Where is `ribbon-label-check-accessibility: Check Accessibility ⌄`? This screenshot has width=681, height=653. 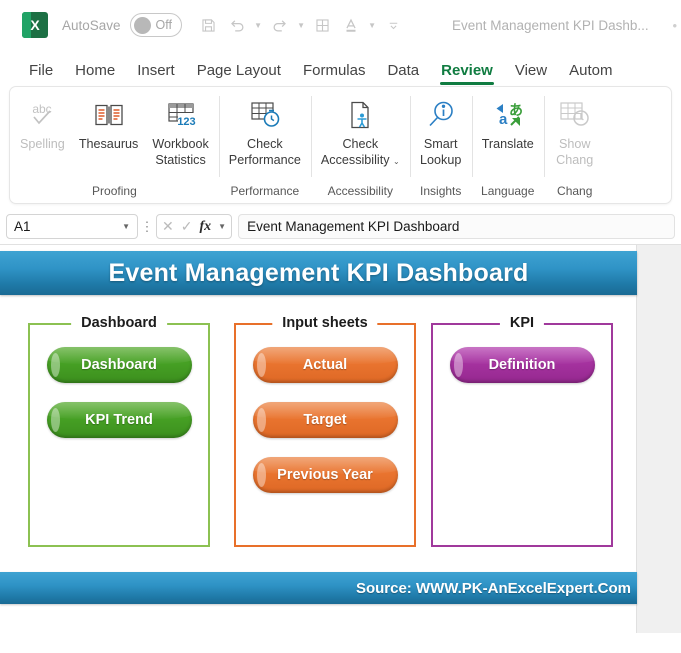 ribbon-label-check-accessibility: Check Accessibility ⌄ is located at coordinates (360, 152).